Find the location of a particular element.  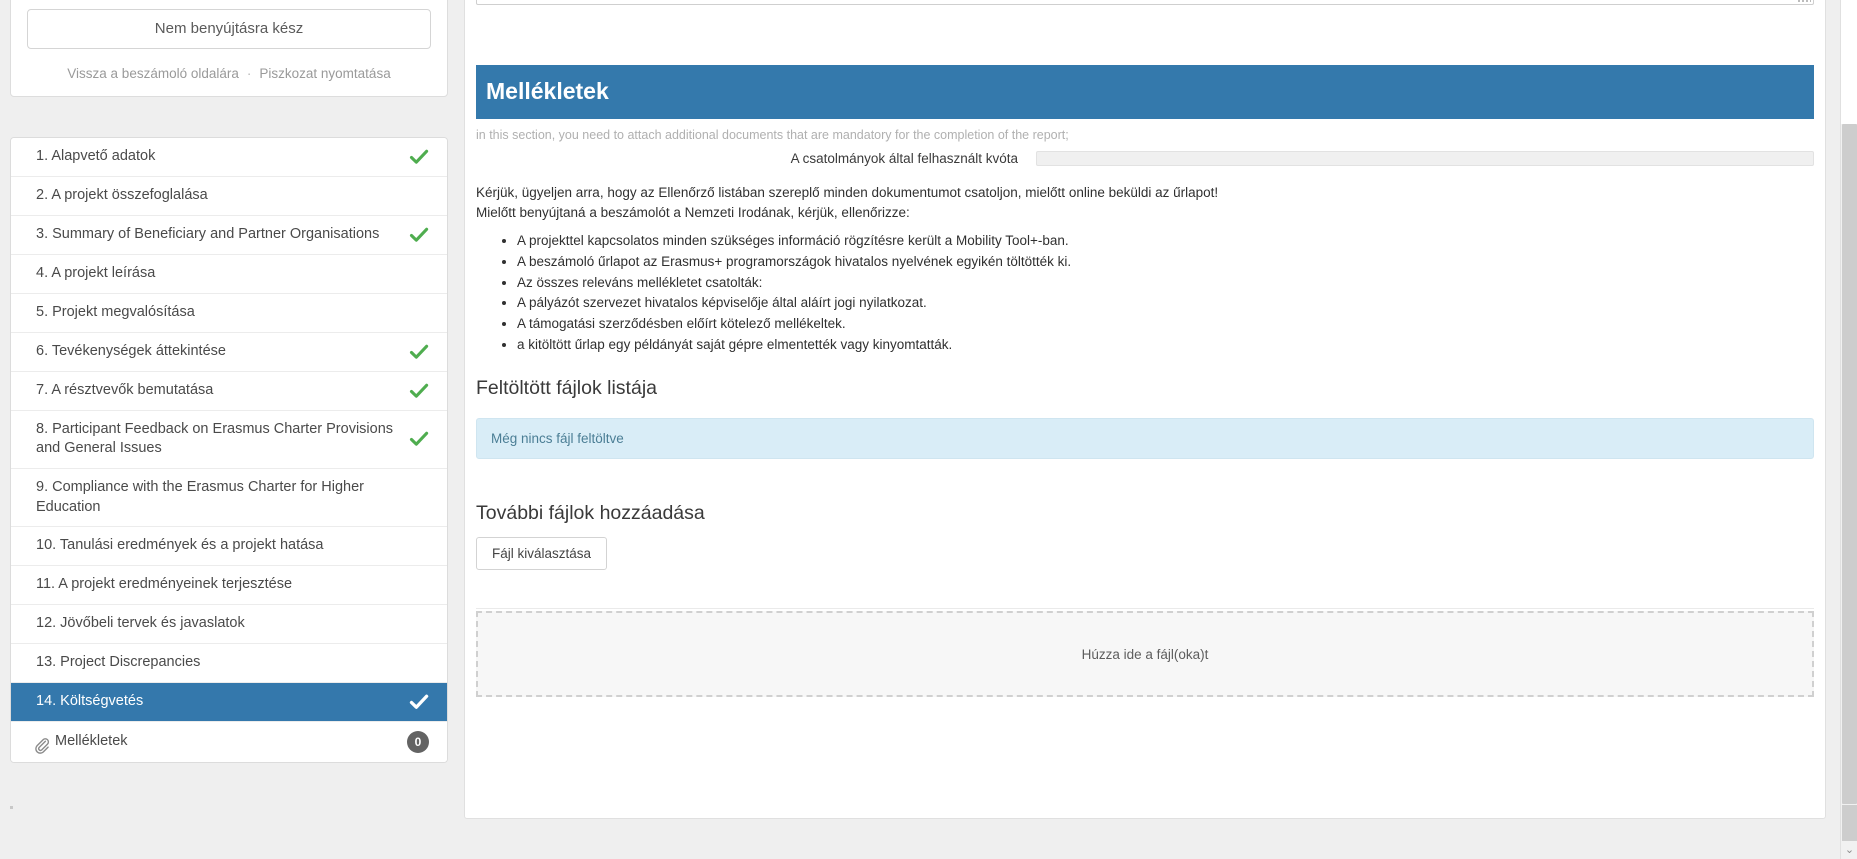

scrollbar-thumb-bottom is located at coordinates (1849, 823).